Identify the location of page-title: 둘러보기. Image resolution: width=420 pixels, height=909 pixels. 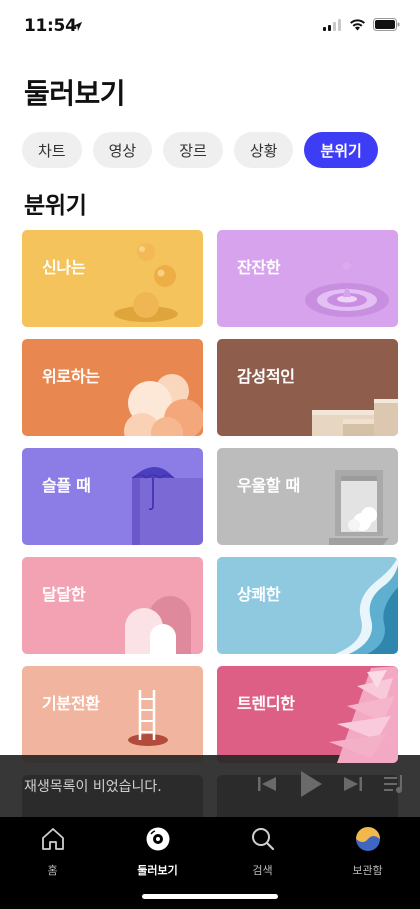
(75, 93).